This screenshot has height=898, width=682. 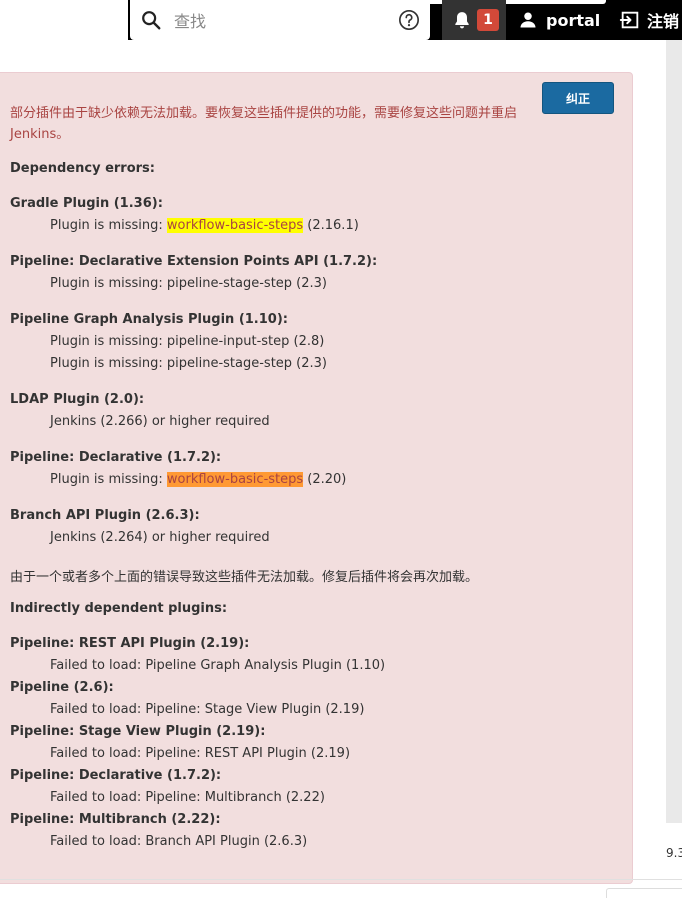 I want to click on search-icon, so click(x=151, y=20).